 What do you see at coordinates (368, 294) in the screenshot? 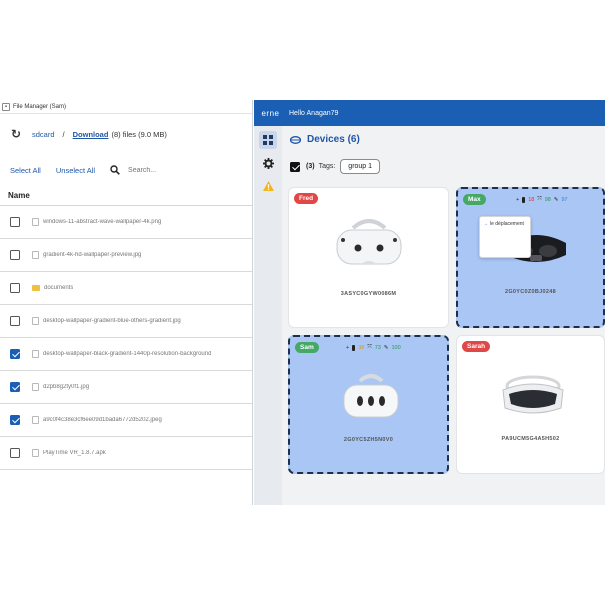
I see `device-serial: 3ASYC0GYW0086M` at bounding box center [368, 294].